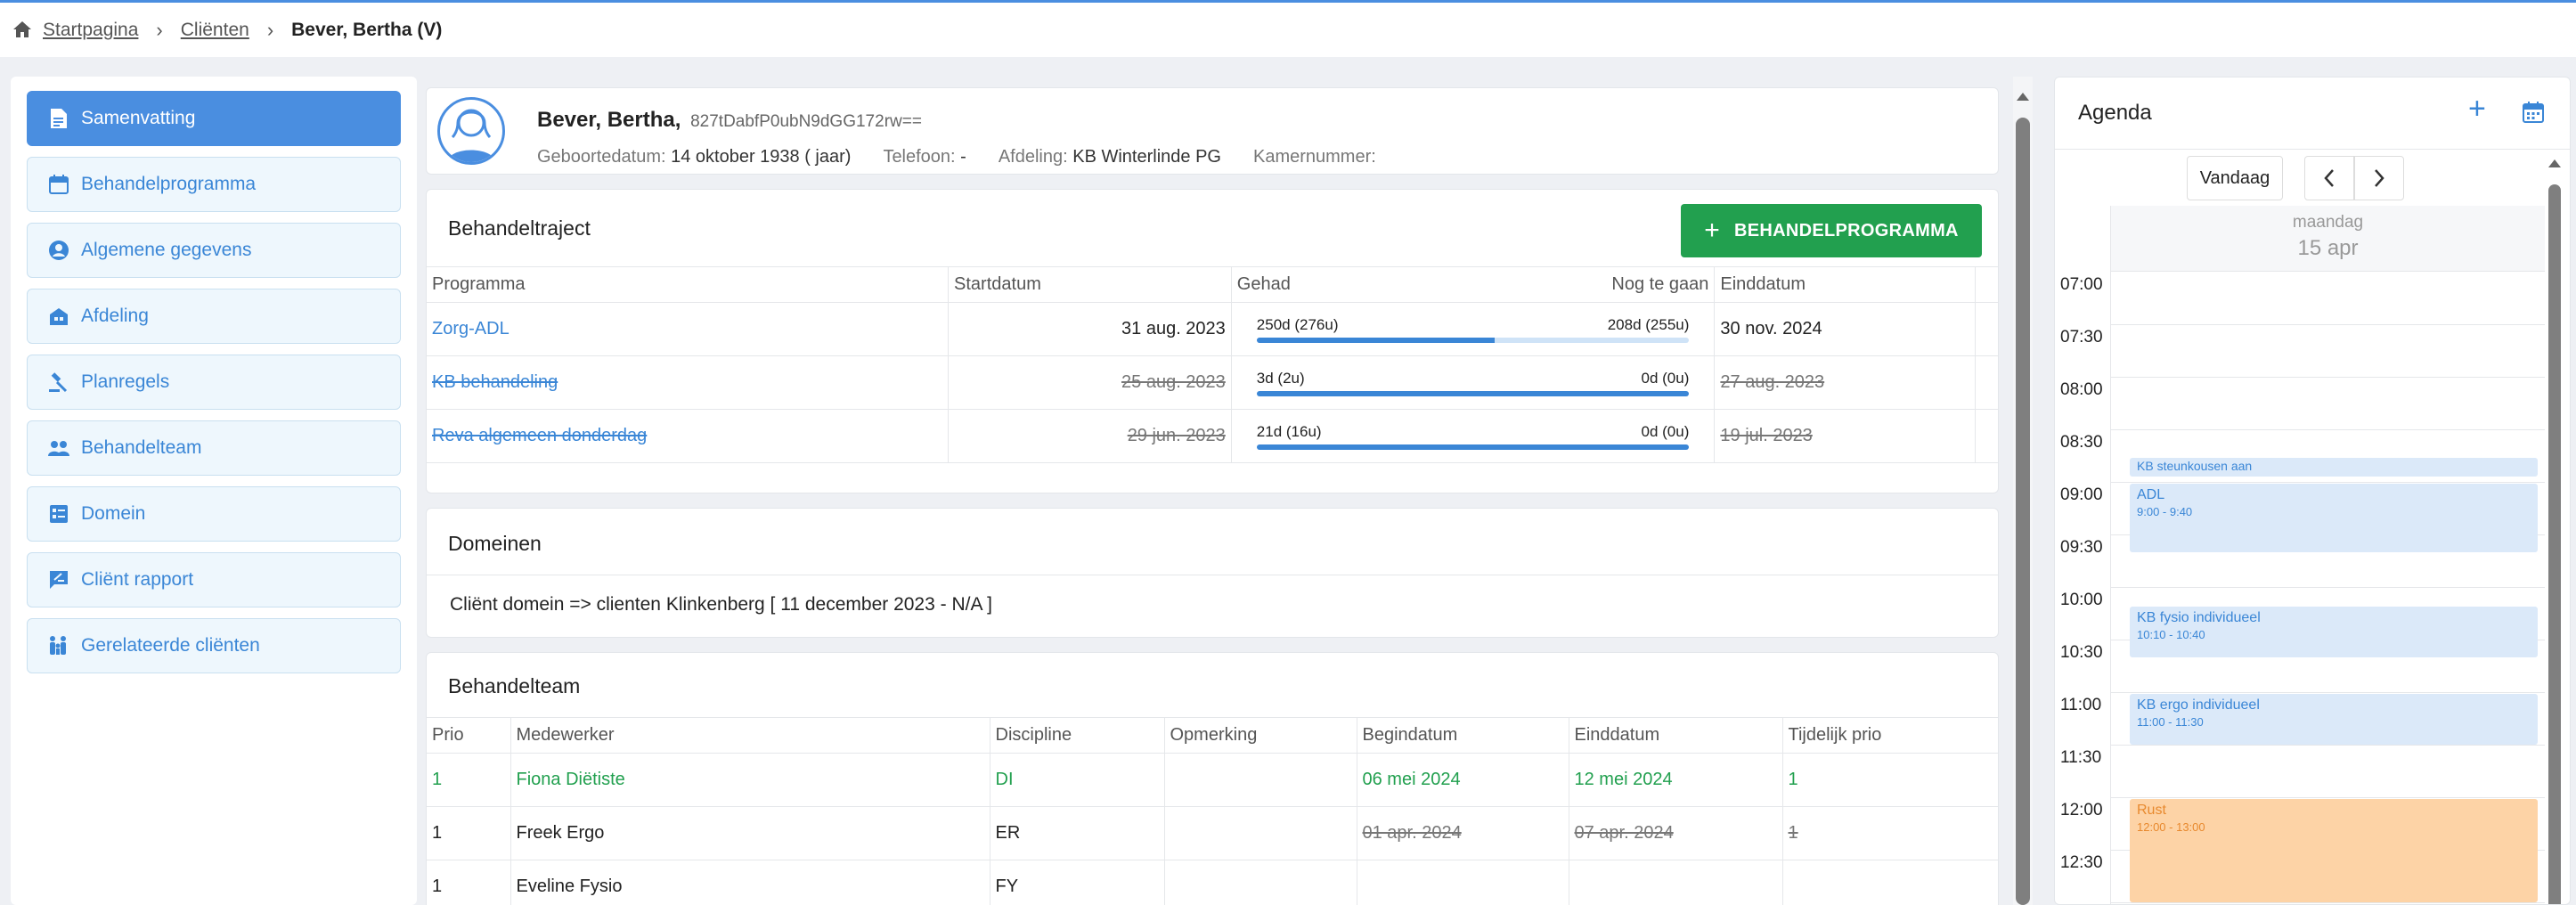 The height and width of the screenshot is (905, 2576). What do you see at coordinates (2198, 705) in the screenshot?
I see `event-title: KB ergo individueel` at bounding box center [2198, 705].